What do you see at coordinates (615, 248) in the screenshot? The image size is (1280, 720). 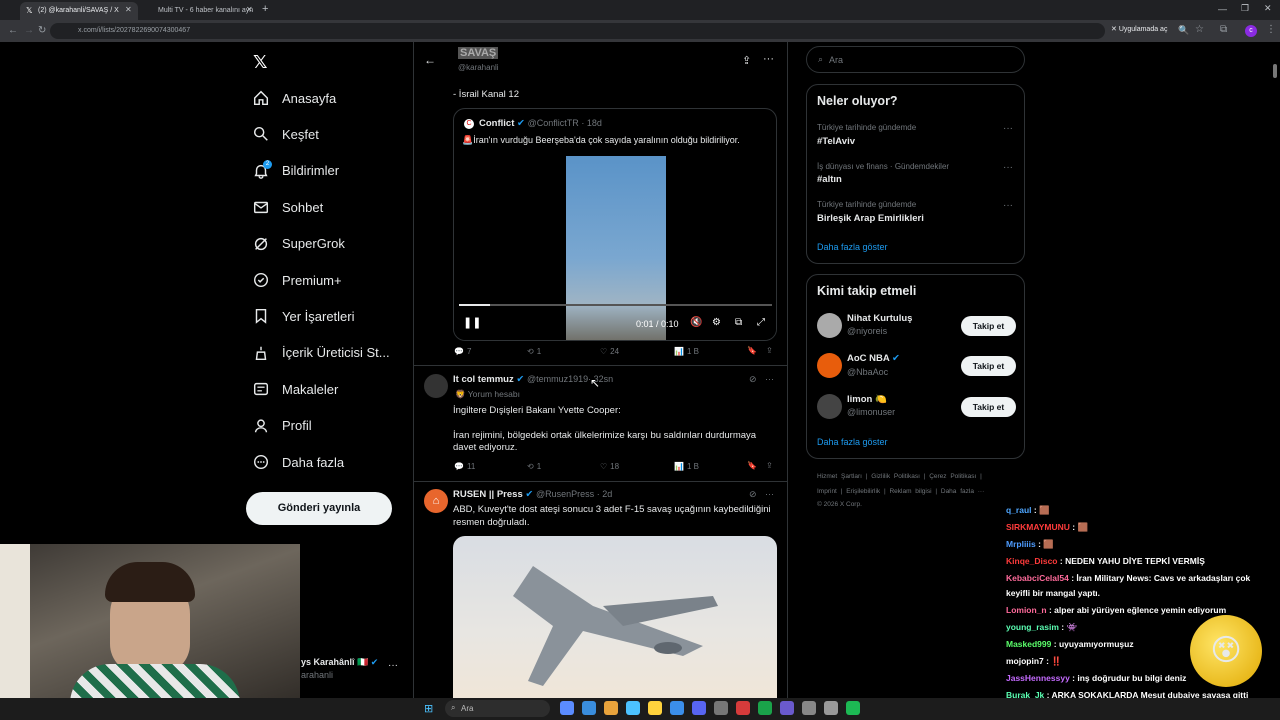 I see `video-player: ❚❚ 0:01 / 0:10 🔇 ⚙ ⧉ ⤢` at bounding box center [615, 248].